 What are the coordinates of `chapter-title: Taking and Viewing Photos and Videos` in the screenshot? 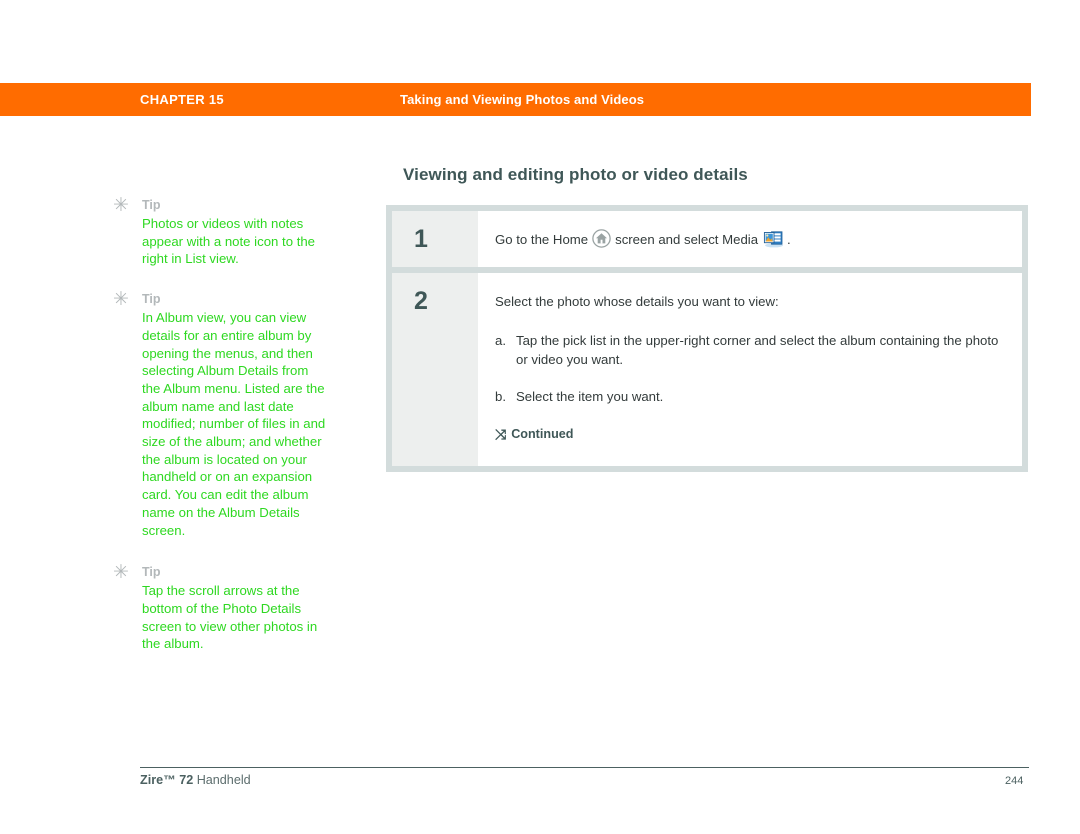 It's located at (522, 99).